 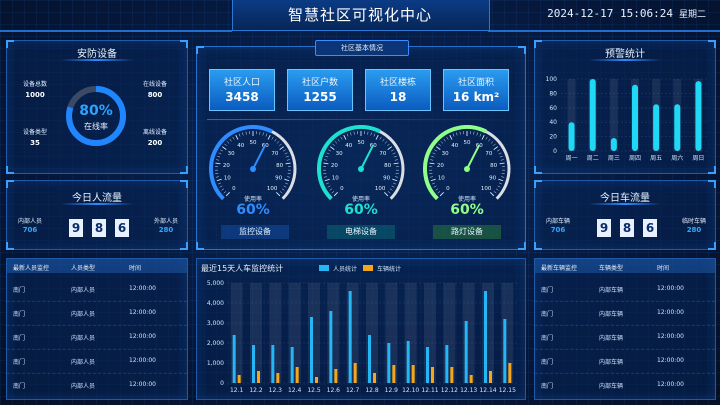 What do you see at coordinates (361, 143) in the screenshot?
I see `gauge-tick-label: 50` at bounding box center [361, 143].